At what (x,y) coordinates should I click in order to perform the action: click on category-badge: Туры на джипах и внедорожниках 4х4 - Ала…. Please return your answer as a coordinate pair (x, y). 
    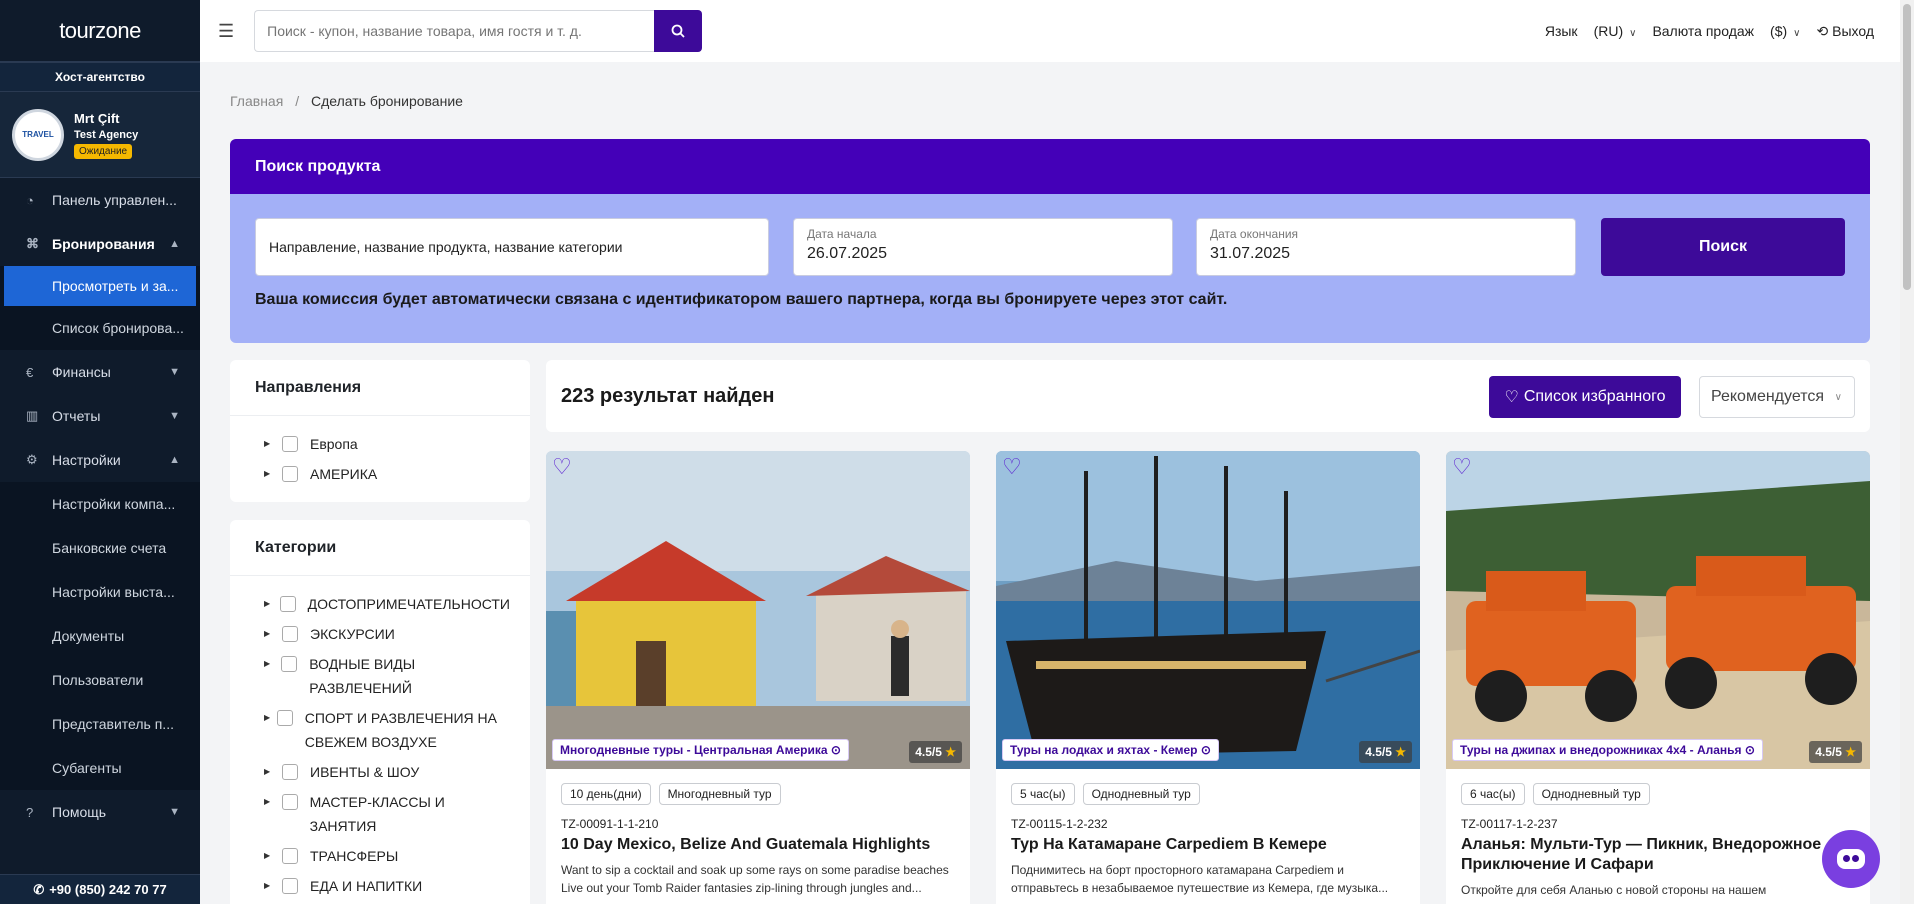
    Looking at the image, I should click on (1607, 750).